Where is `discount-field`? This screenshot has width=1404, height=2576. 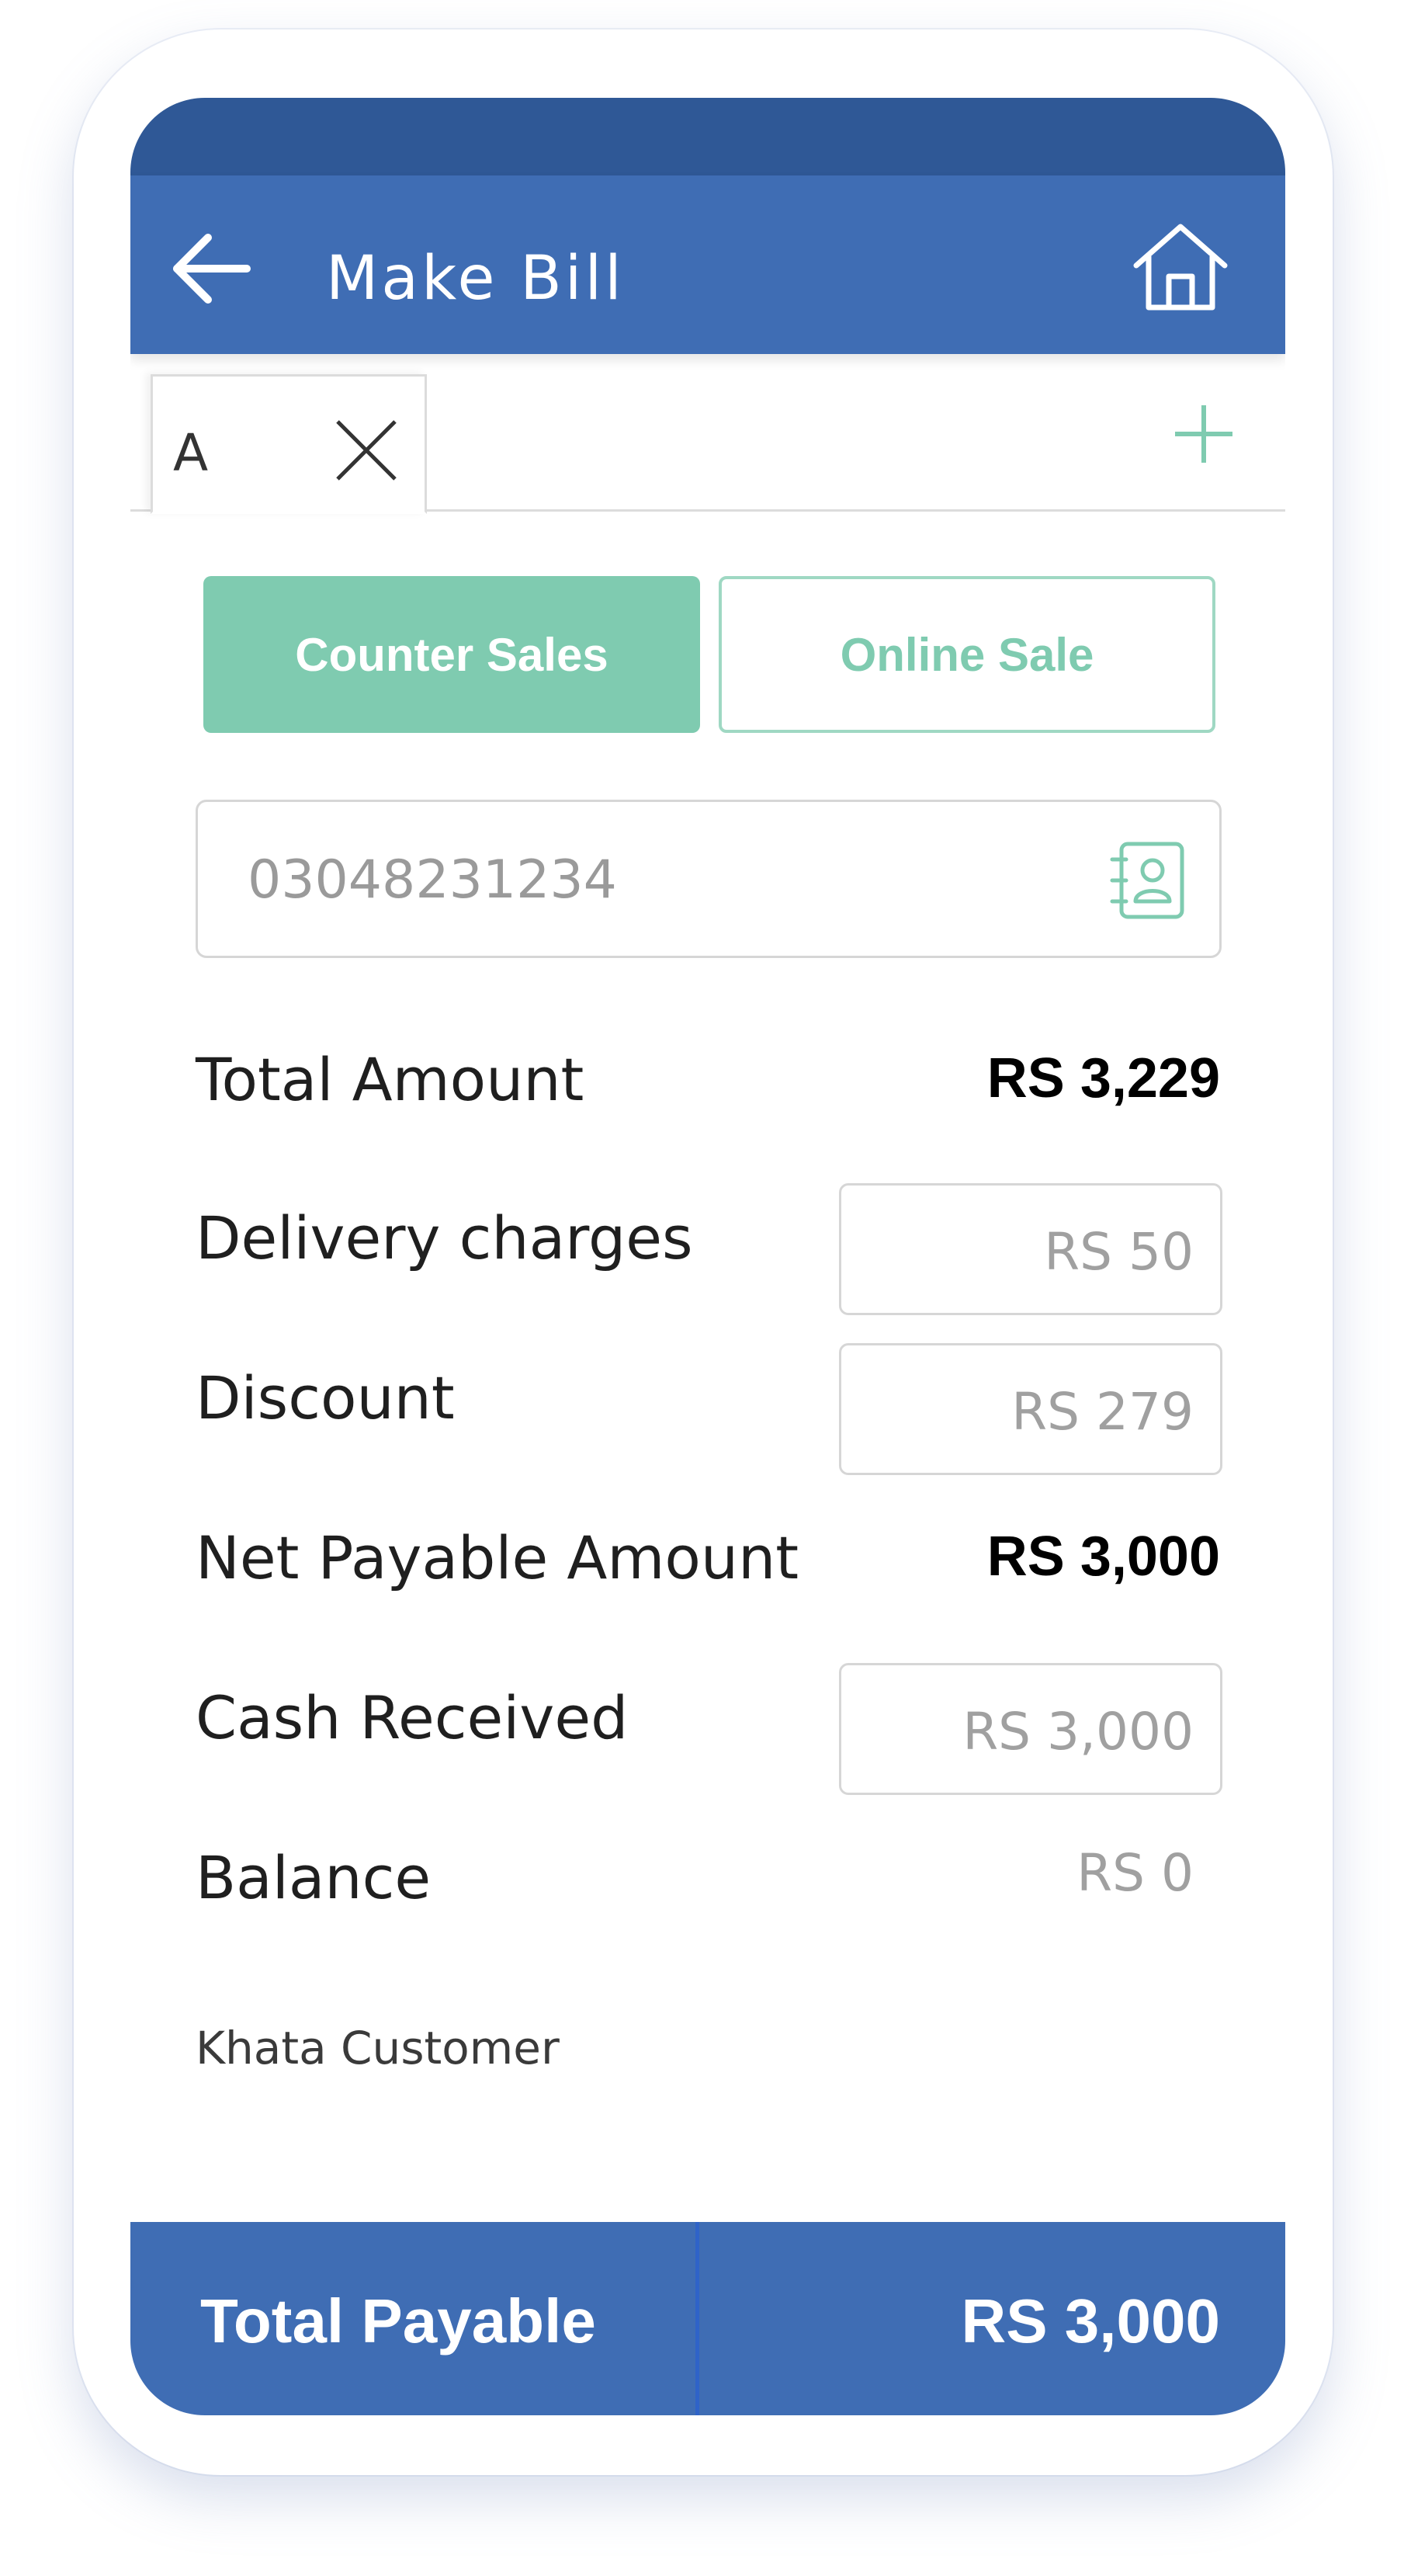 discount-field is located at coordinates (1030, 1409).